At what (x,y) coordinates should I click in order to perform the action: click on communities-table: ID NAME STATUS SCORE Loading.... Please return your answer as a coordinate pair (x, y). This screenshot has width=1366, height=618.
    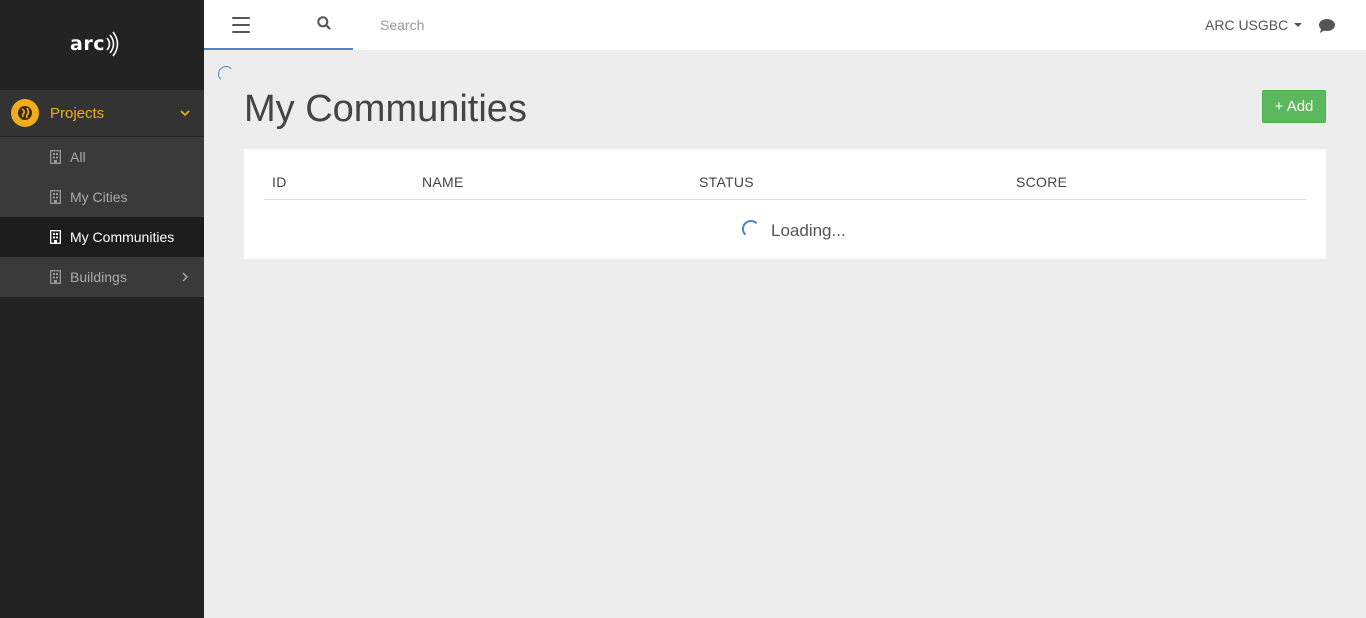
    Looking at the image, I should click on (785, 204).